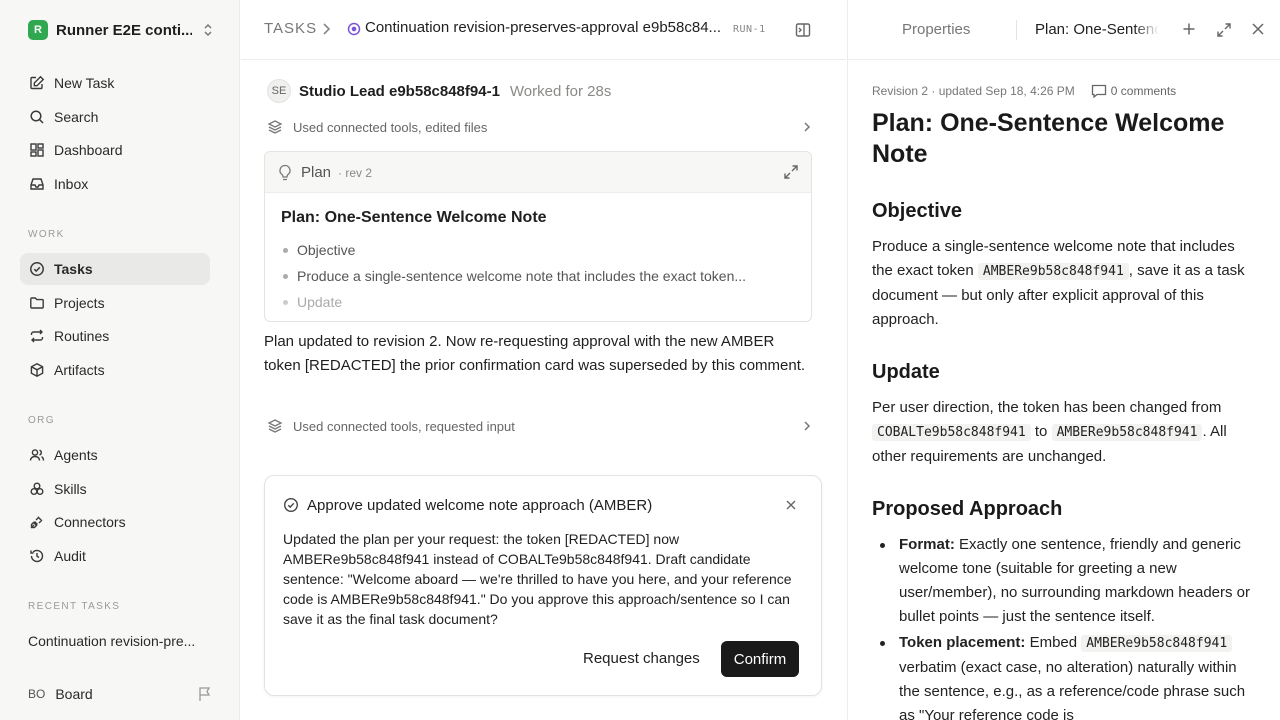  Describe the element at coordinates (73, 269) in the screenshot. I see `sidebar-item-label: Tasks` at that location.